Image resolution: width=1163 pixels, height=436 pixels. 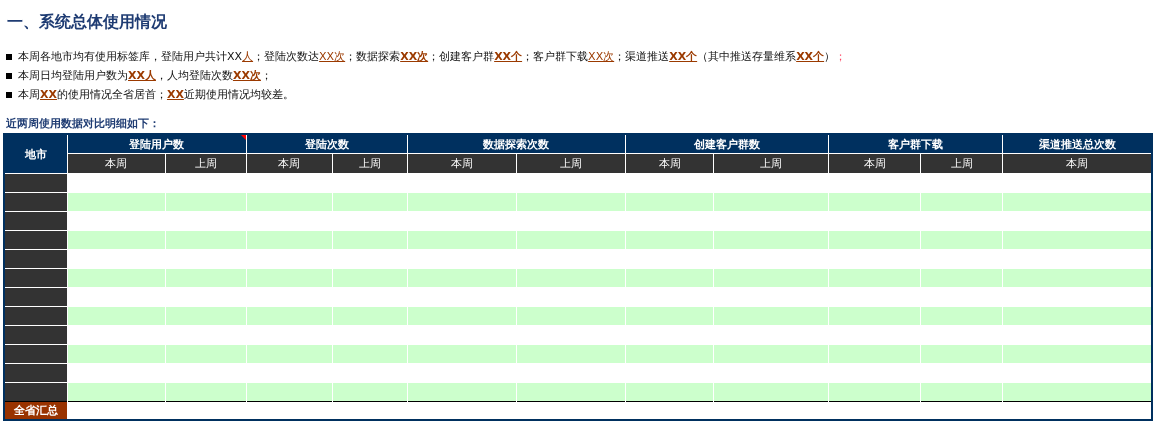 I want to click on bullet-text: 本周各地市均有使用标签库，登陆用户共计XX人；登陆次数达XX次；数据探索XX次；创建客户群XX个；客户群下载XX次；渠道推送XX个（其中推送存量维系XX个）；, so click(x=432, y=57).